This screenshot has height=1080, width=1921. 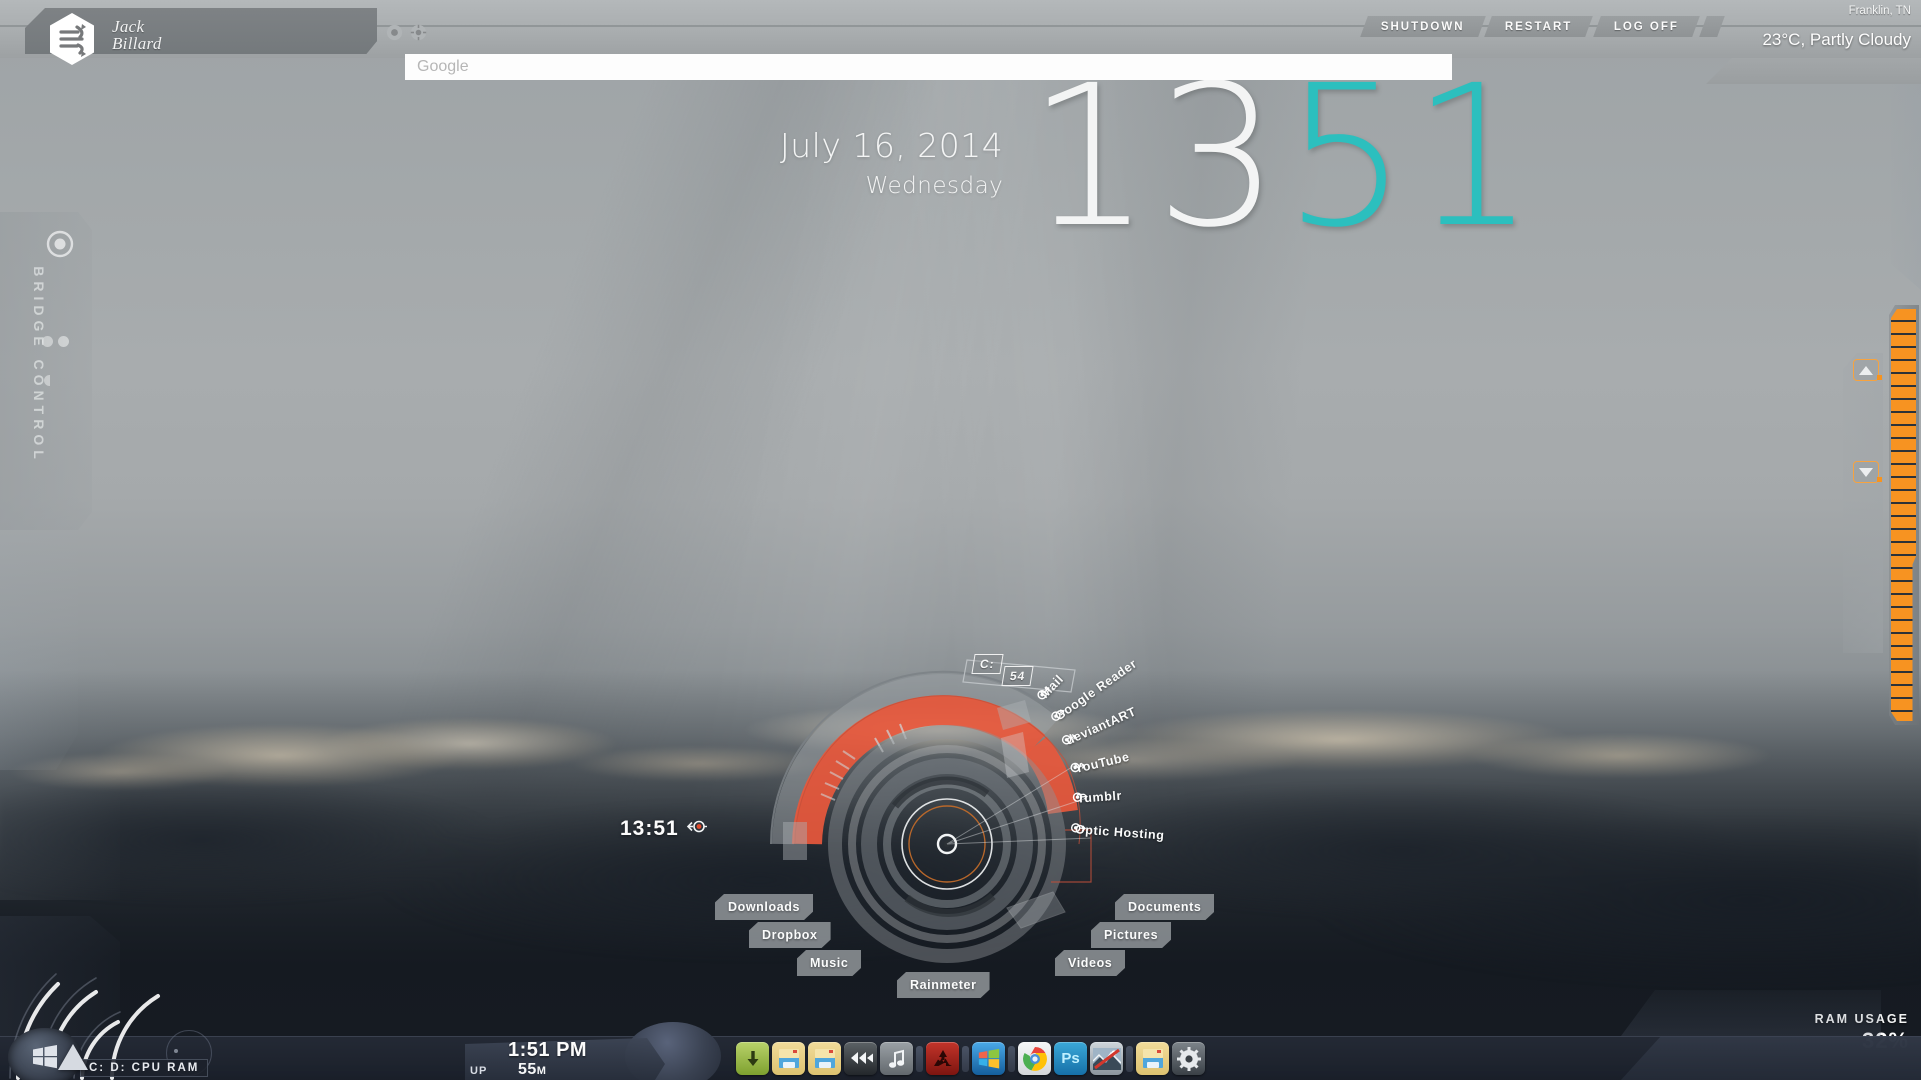 I want to click on target-arrow-left-icon, so click(x=697, y=829).